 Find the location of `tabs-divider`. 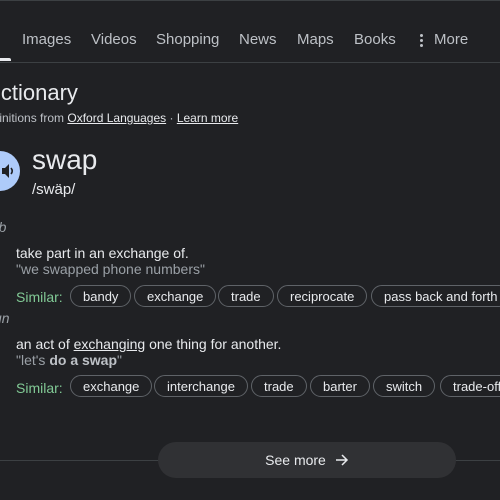

tabs-divider is located at coordinates (250, 62).